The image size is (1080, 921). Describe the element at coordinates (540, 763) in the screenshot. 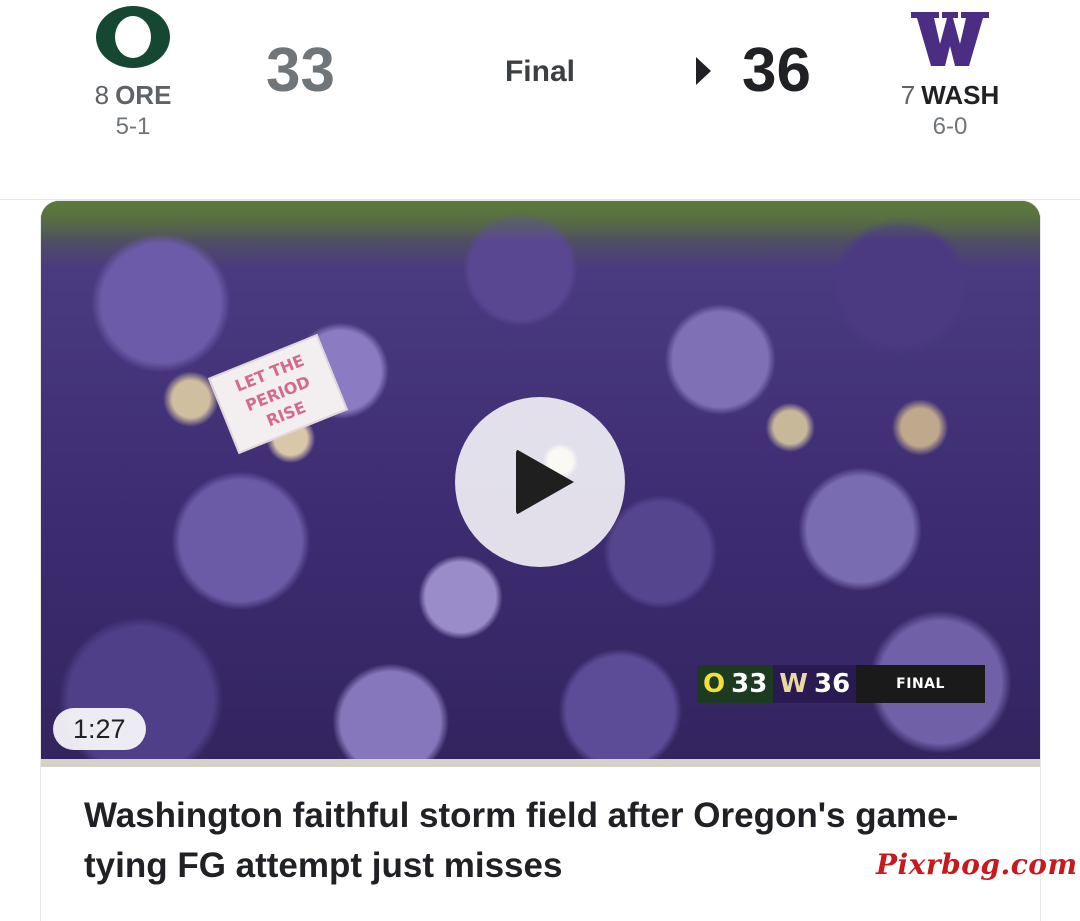

I see `video-divider` at that location.